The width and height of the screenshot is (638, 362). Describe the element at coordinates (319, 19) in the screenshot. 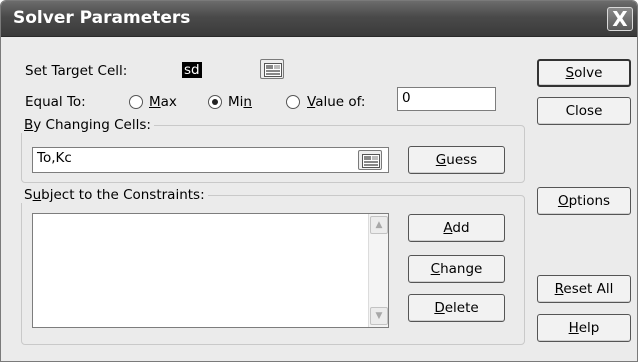

I see `title-bar: Solver Parameters X` at that location.